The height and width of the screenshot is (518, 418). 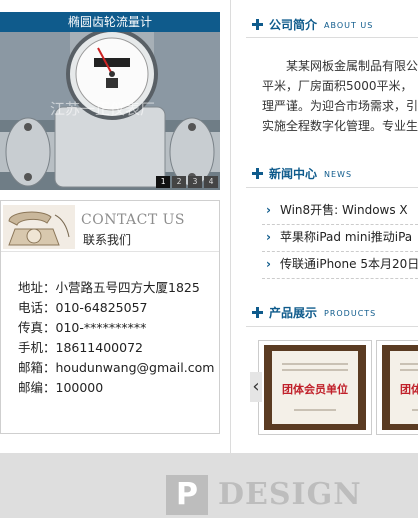 I want to click on news-item: 苹果称iPad mini推动iPa, so click(x=340, y=238).